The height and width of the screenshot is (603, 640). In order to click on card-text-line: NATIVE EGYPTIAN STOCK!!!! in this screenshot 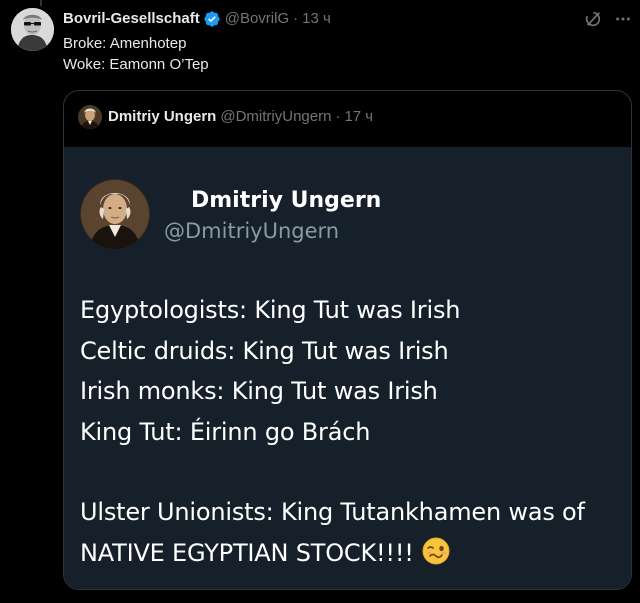, I will do `click(247, 552)`.